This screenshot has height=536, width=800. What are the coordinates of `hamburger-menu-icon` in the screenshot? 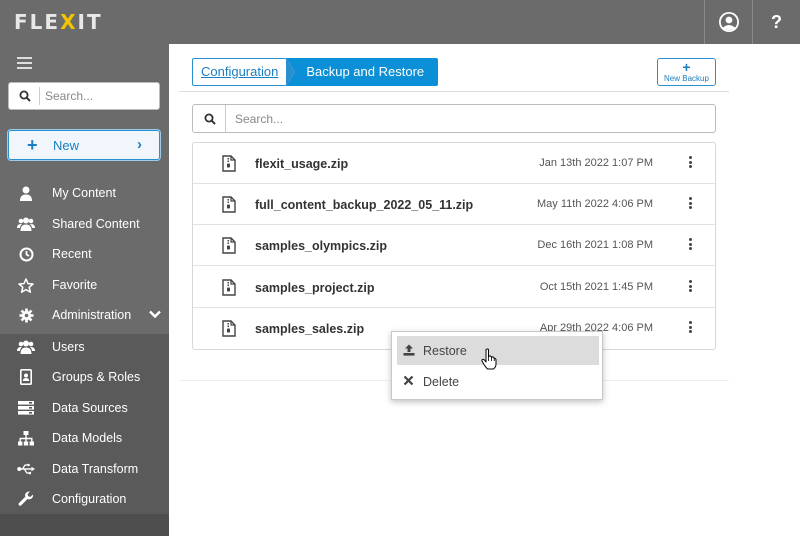 It's located at (24, 64).